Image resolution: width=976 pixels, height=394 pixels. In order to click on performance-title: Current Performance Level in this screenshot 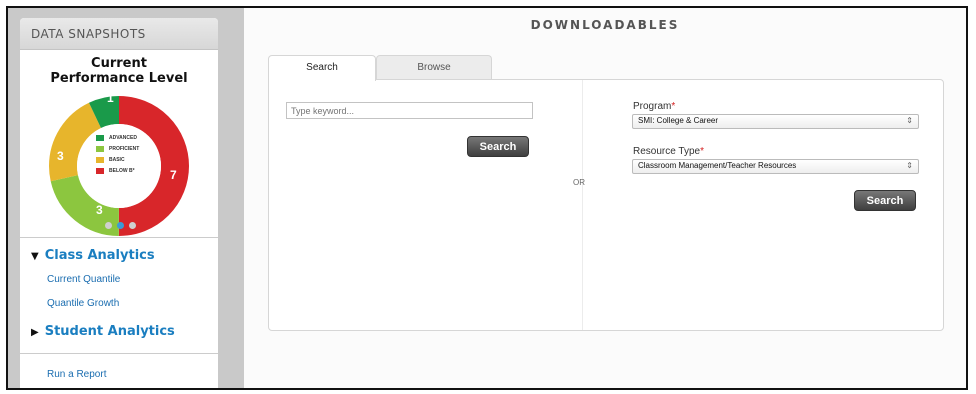, I will do `click(119, 68)`.